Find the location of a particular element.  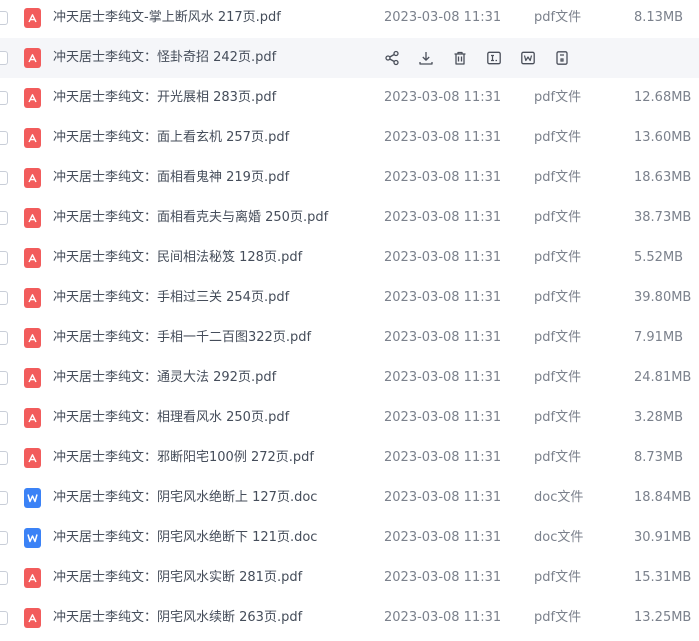

file-name: 冲天居士李纯文：手相一千二百图322页.pdf is located at coordinates (182, 338).